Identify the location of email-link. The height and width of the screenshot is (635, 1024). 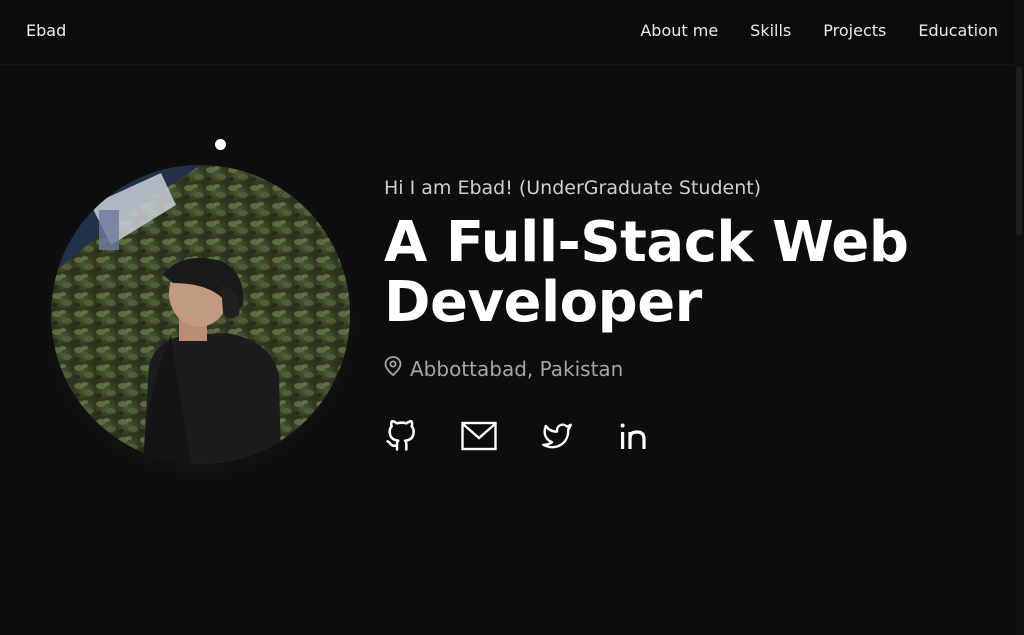
(479, 438).